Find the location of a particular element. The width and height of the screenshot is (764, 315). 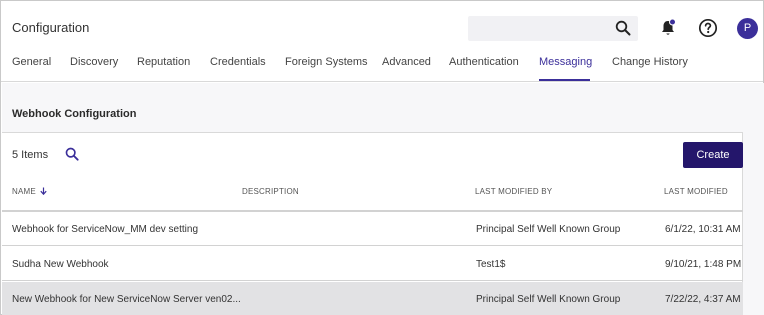

tab-discovery: Discovery is located at coordinates (94, 62).